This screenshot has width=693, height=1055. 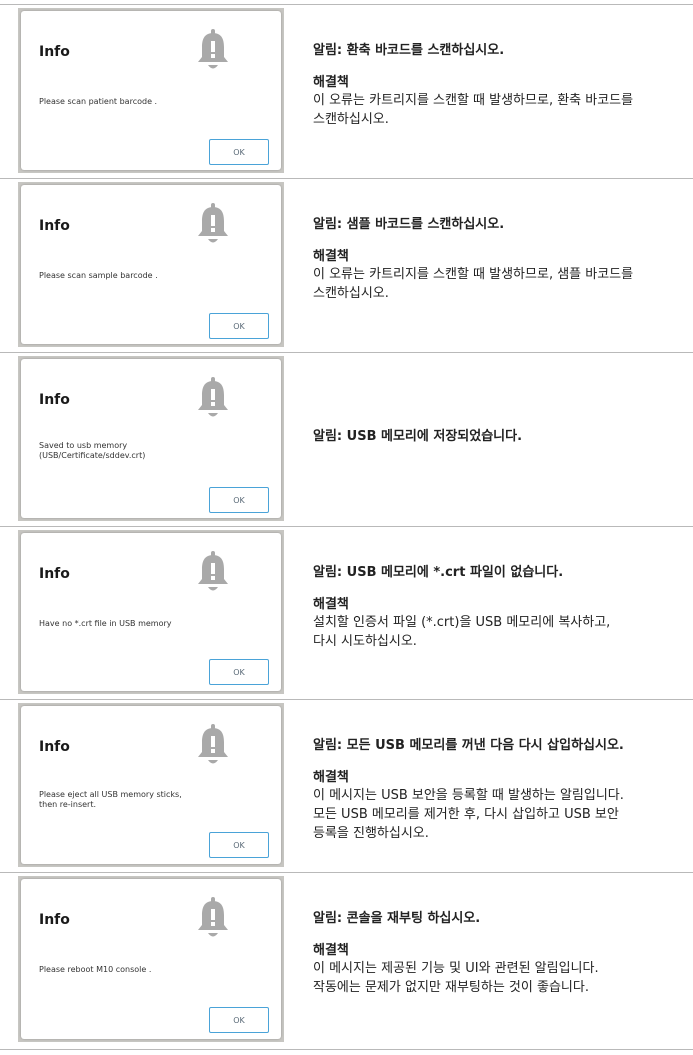 I want to click on alert-title: 알림: 샘플 바코드를 스캔하십시오., so click(x=409, y=224).